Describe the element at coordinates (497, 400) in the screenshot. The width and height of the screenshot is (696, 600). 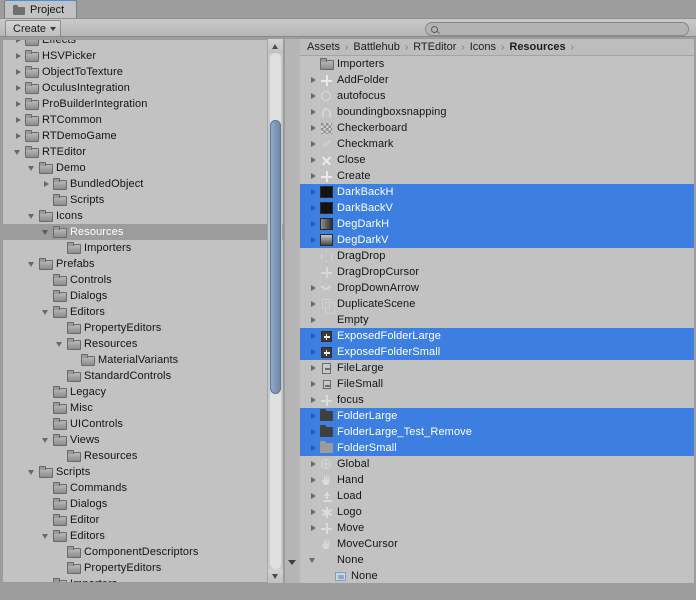
I see `asset-row: focus` at that location.